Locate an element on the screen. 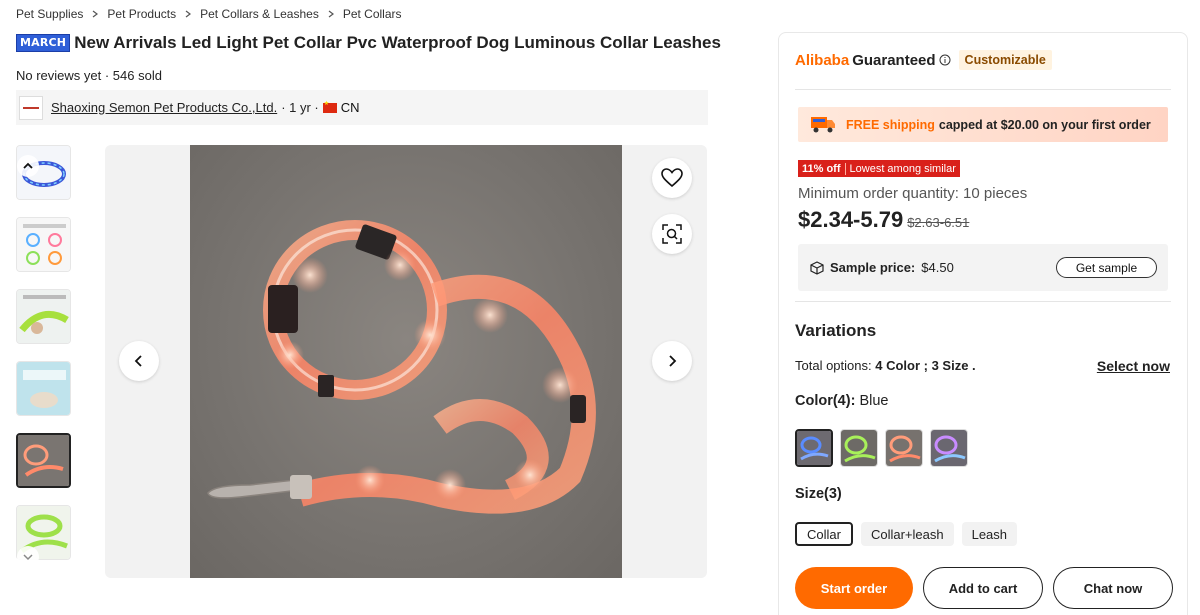  original-price: $2.63-6.51 is located at coordinates (938, 222).